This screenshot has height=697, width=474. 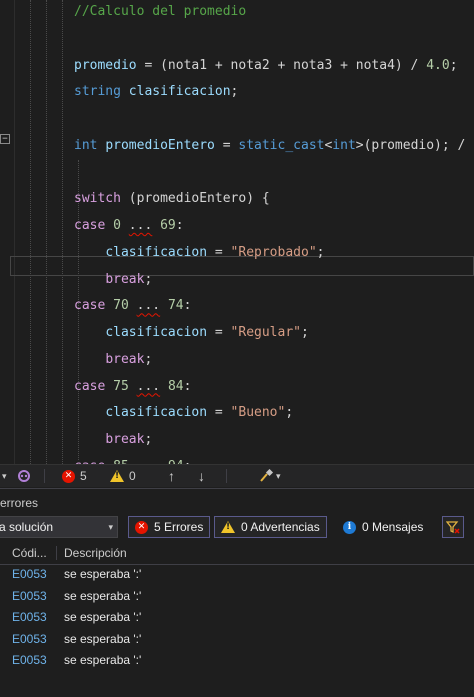 I want to click on error-count: 5, so click(x=83, y=476).